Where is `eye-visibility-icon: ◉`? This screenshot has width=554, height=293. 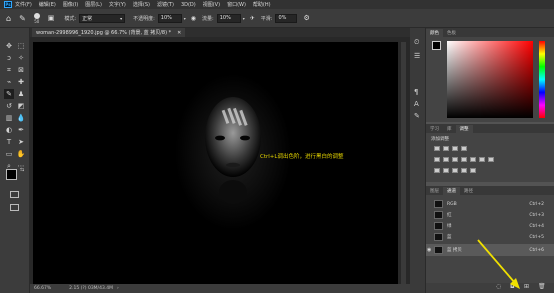
eye-visibility-icon: ◉ is located at coordinates (429, 250).